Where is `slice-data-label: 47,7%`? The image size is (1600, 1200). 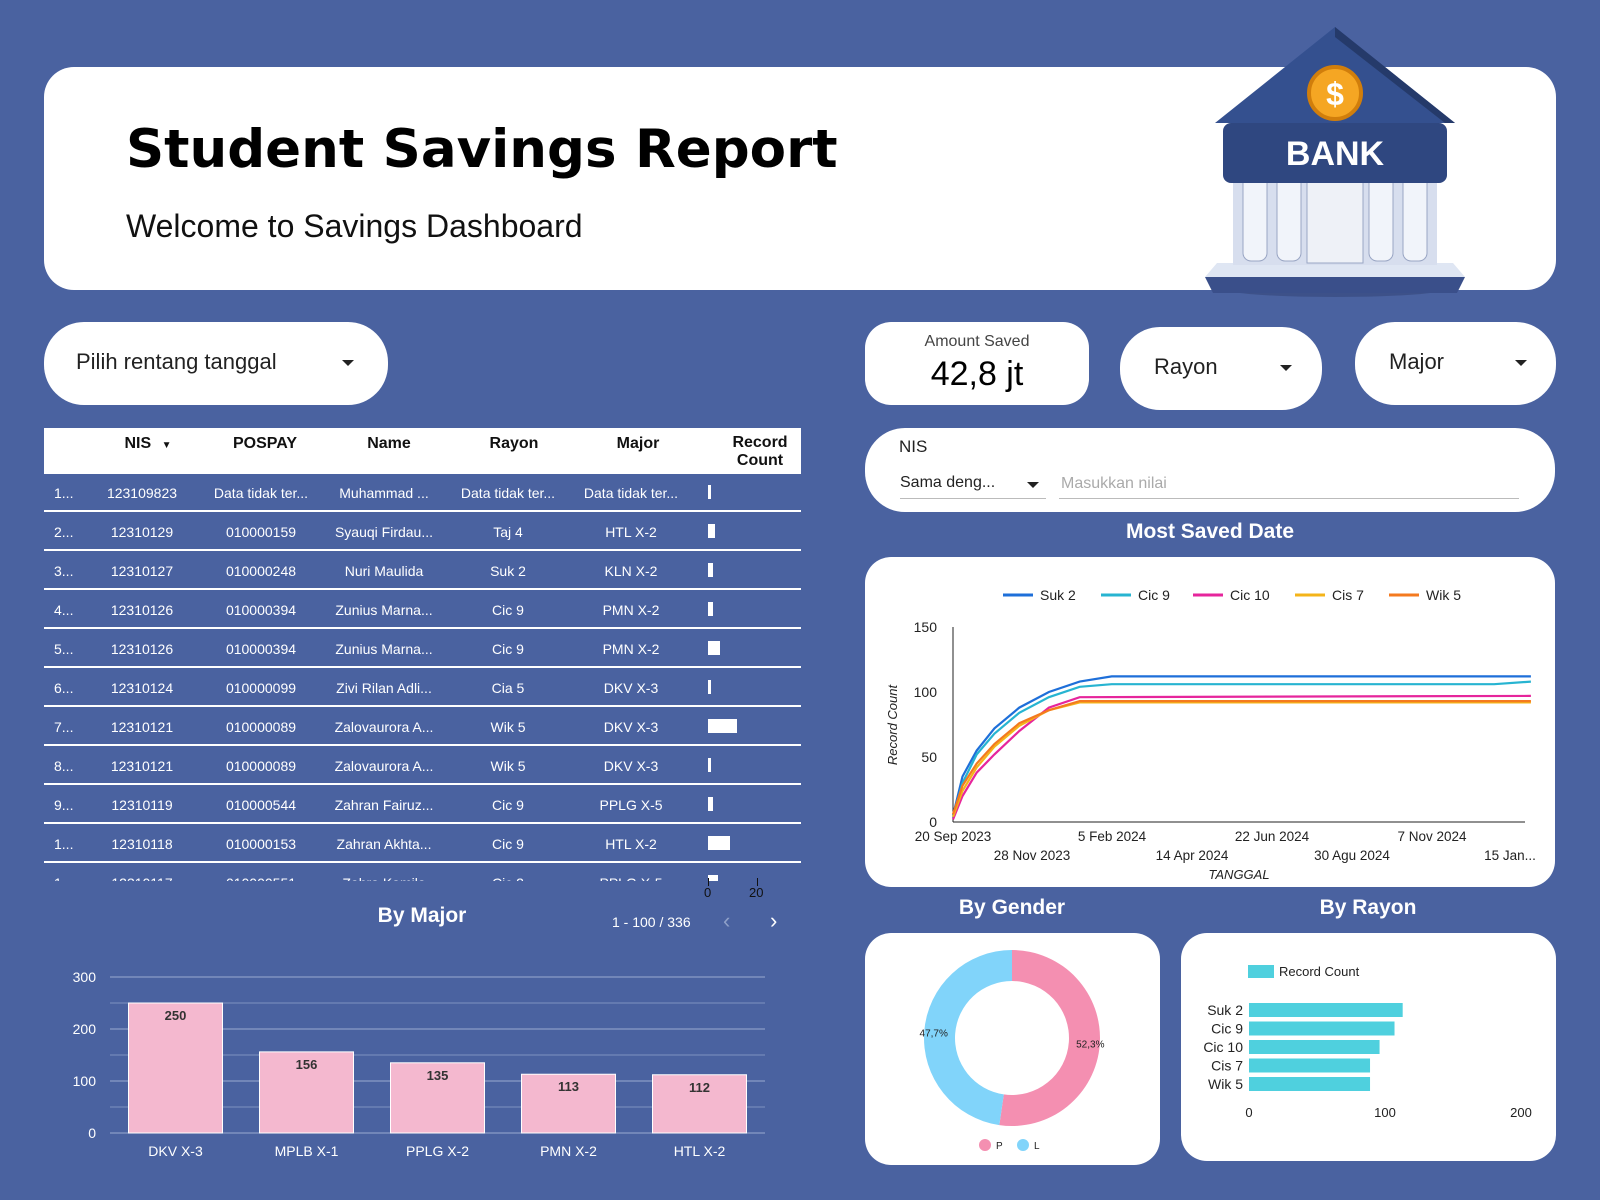
slice-data-label: 47,7% is located at coordinates (934, 1033).